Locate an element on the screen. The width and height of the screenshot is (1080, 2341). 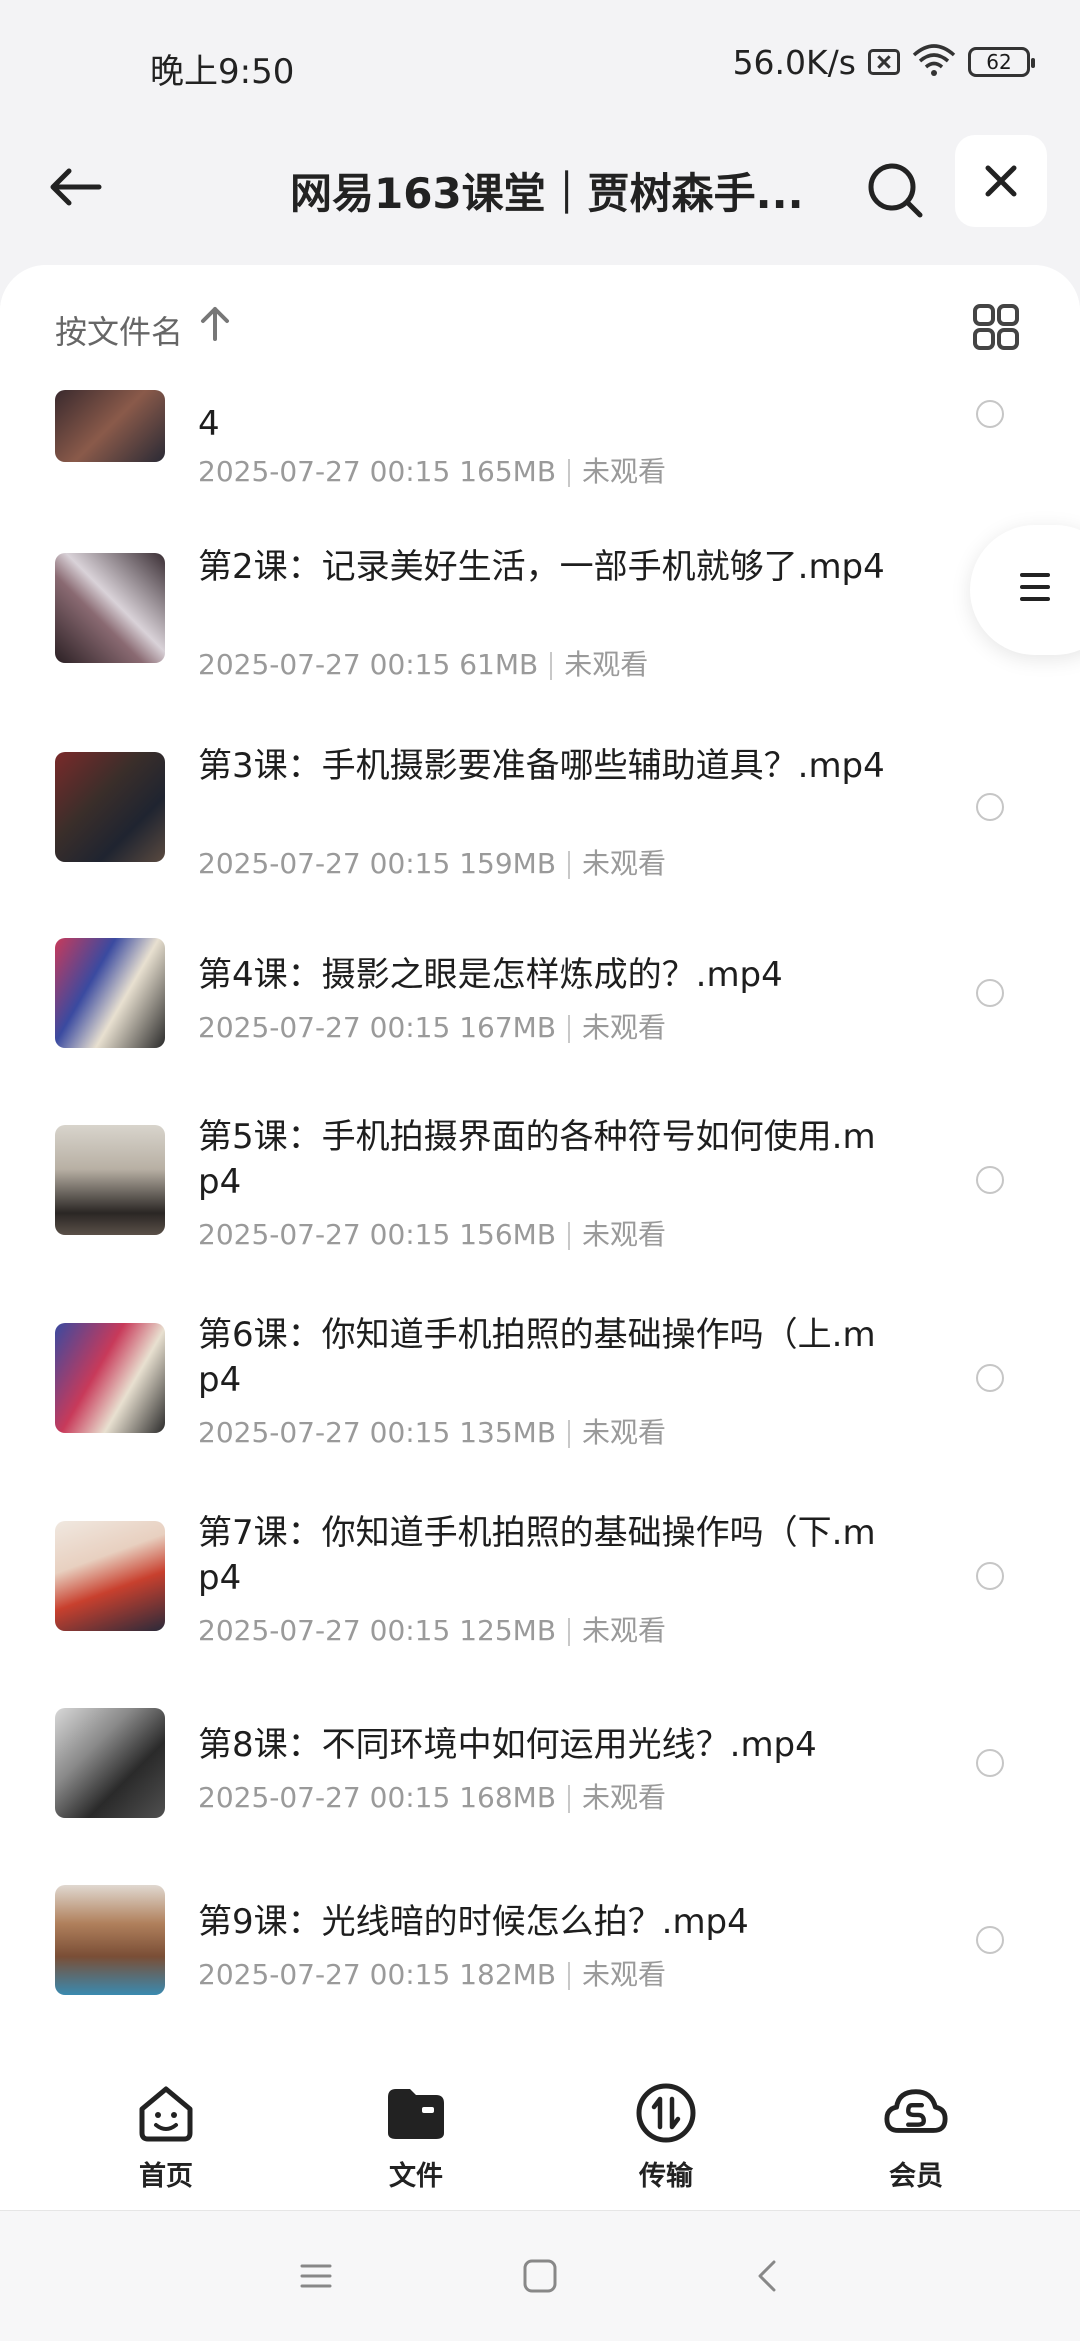
file-size: 168MB is located at coordinates (508, 1797).